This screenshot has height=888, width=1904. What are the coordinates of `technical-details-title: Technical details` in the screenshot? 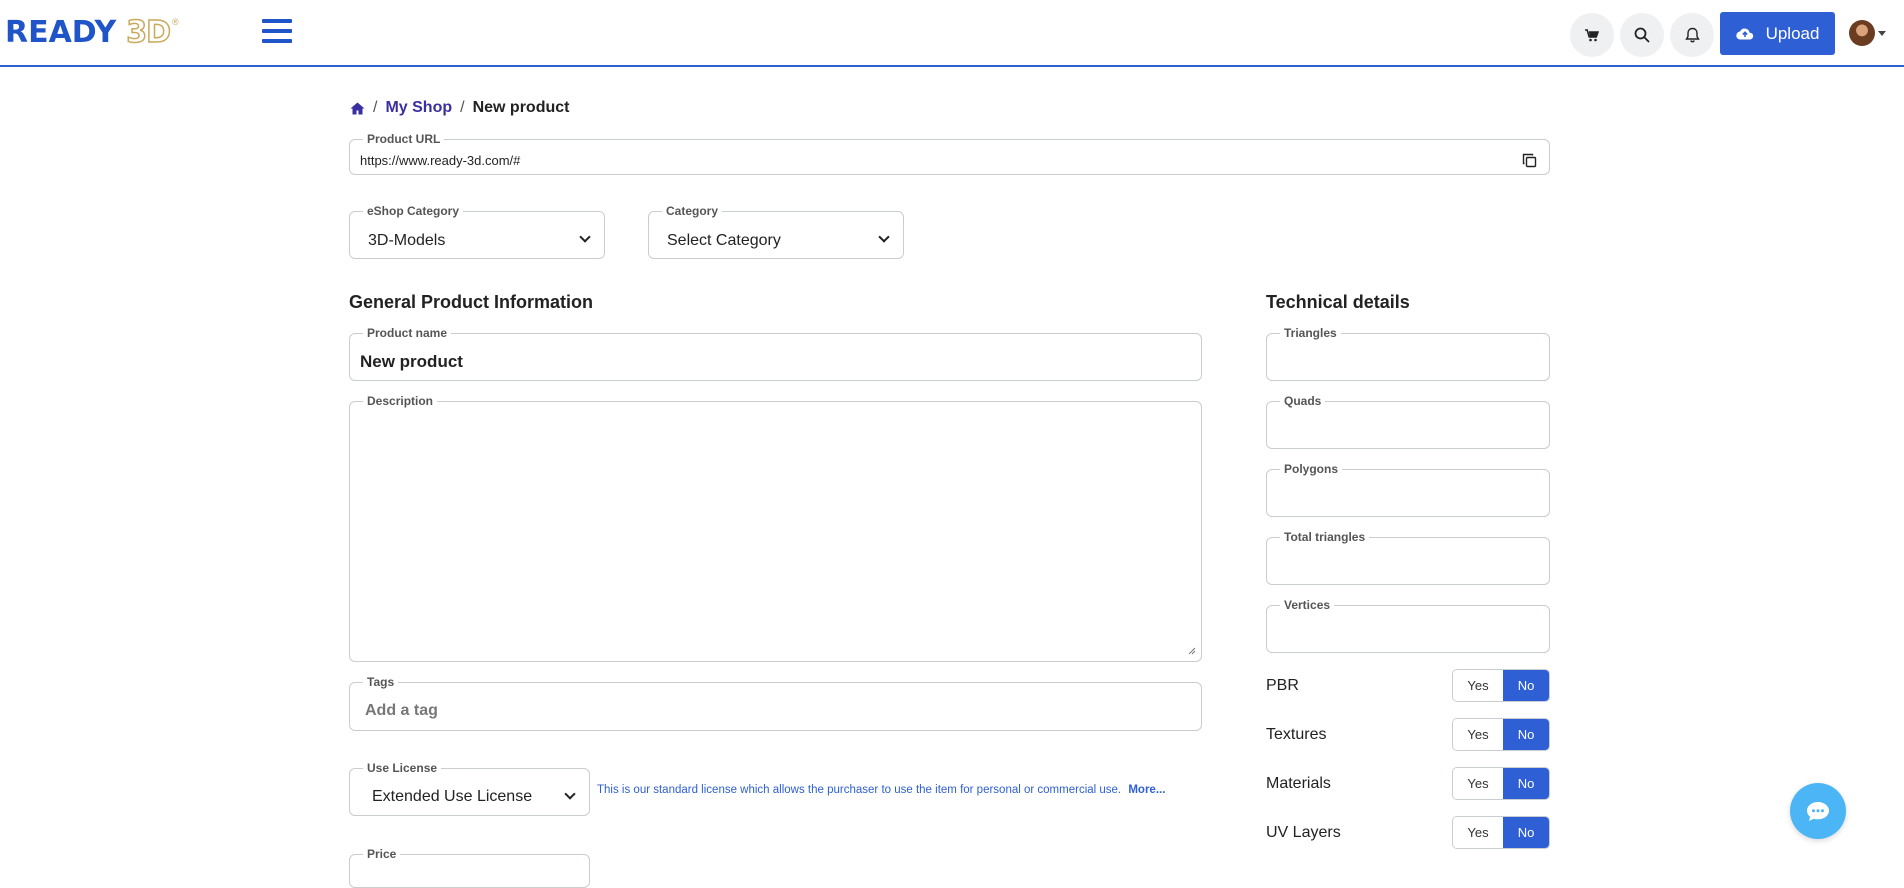 It's located at (1338, 302).